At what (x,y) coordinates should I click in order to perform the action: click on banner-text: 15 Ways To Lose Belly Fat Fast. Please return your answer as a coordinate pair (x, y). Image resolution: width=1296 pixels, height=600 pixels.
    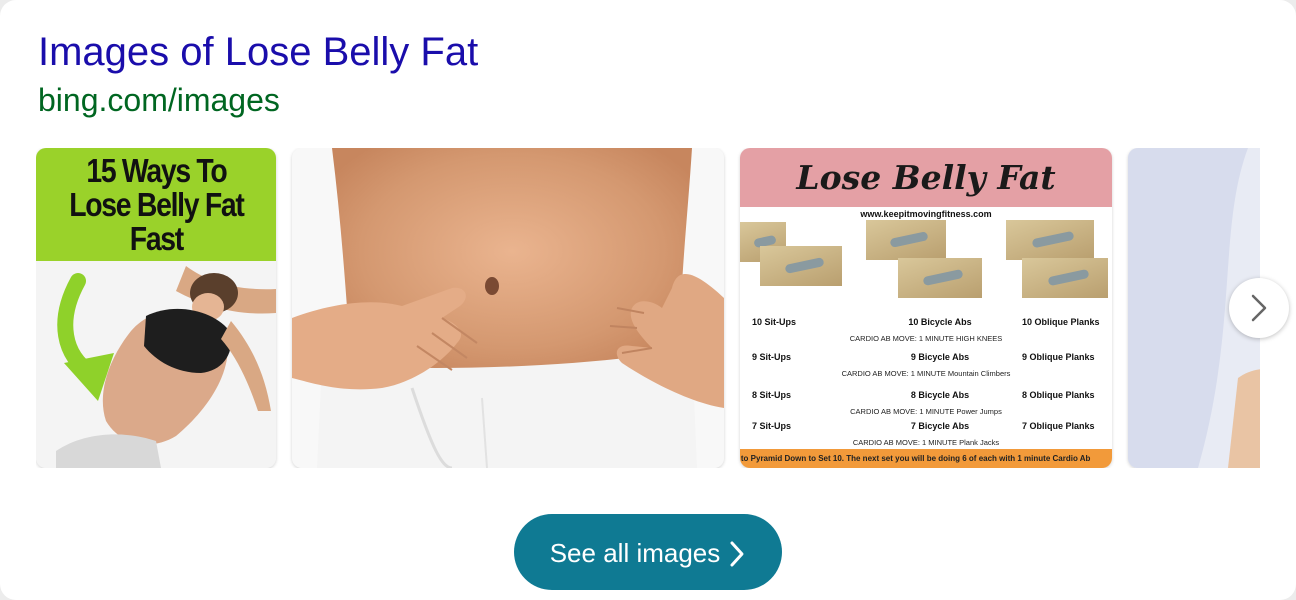
    Looking at the image, I should click on (156, 204).